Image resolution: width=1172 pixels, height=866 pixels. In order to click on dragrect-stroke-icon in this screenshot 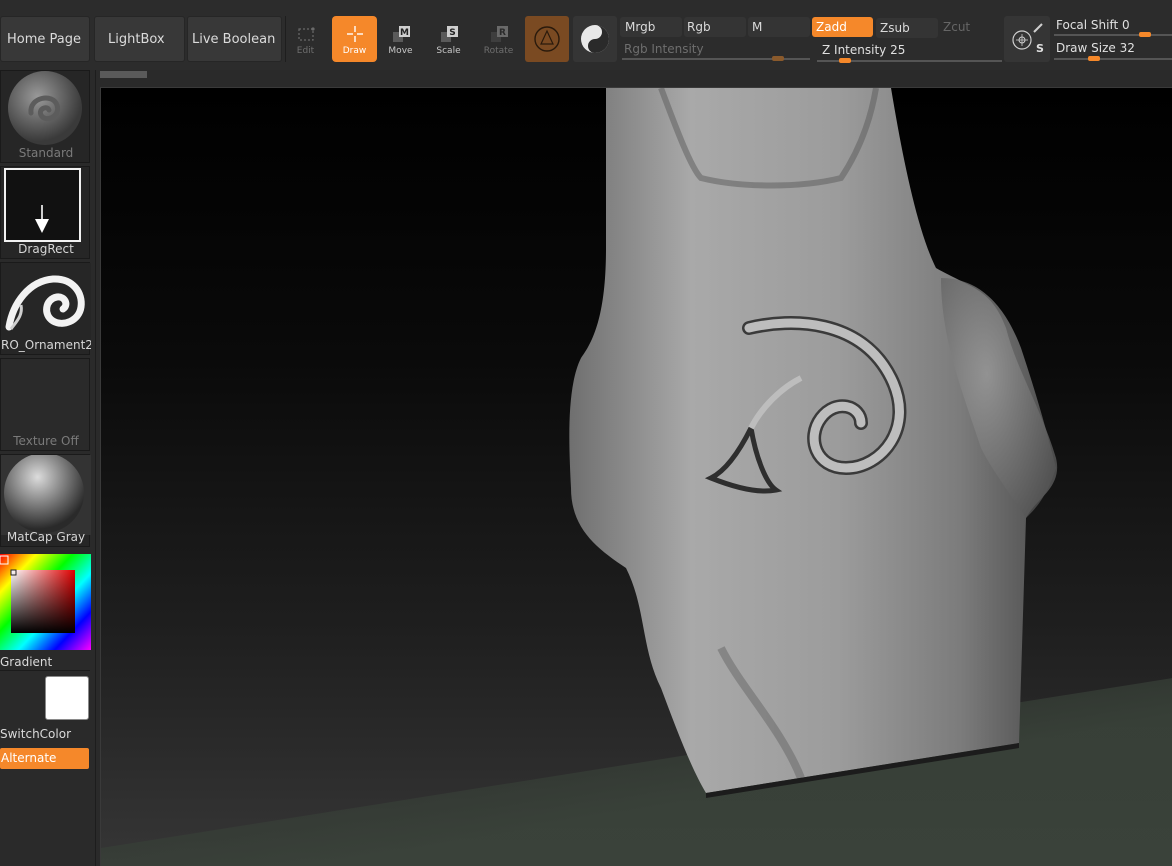, I will do `click(42, 205)`.